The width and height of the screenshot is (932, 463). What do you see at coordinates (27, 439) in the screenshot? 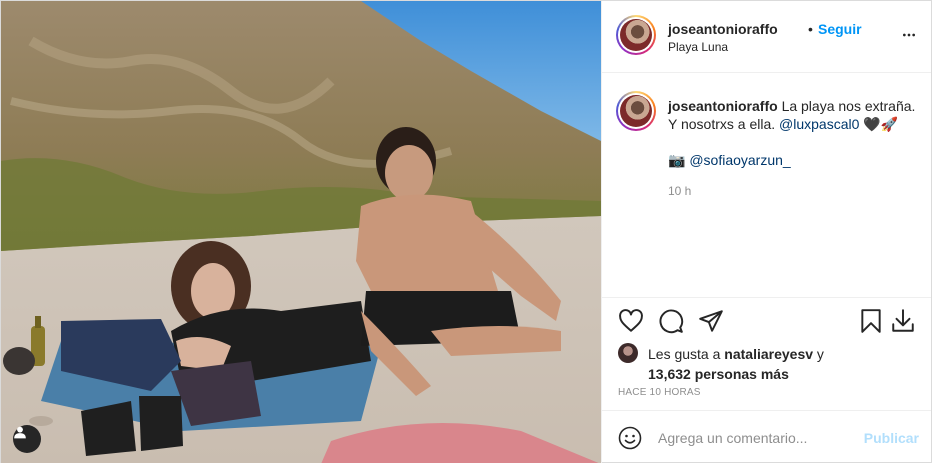
I see `tag-user-button` at bounding box center [27, 439].